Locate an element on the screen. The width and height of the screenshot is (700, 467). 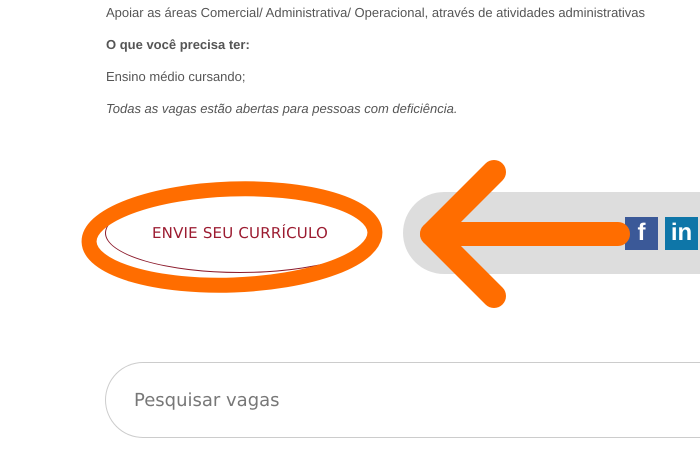
search-field: Pesquisar vagas is located at coordinates (402, 400).